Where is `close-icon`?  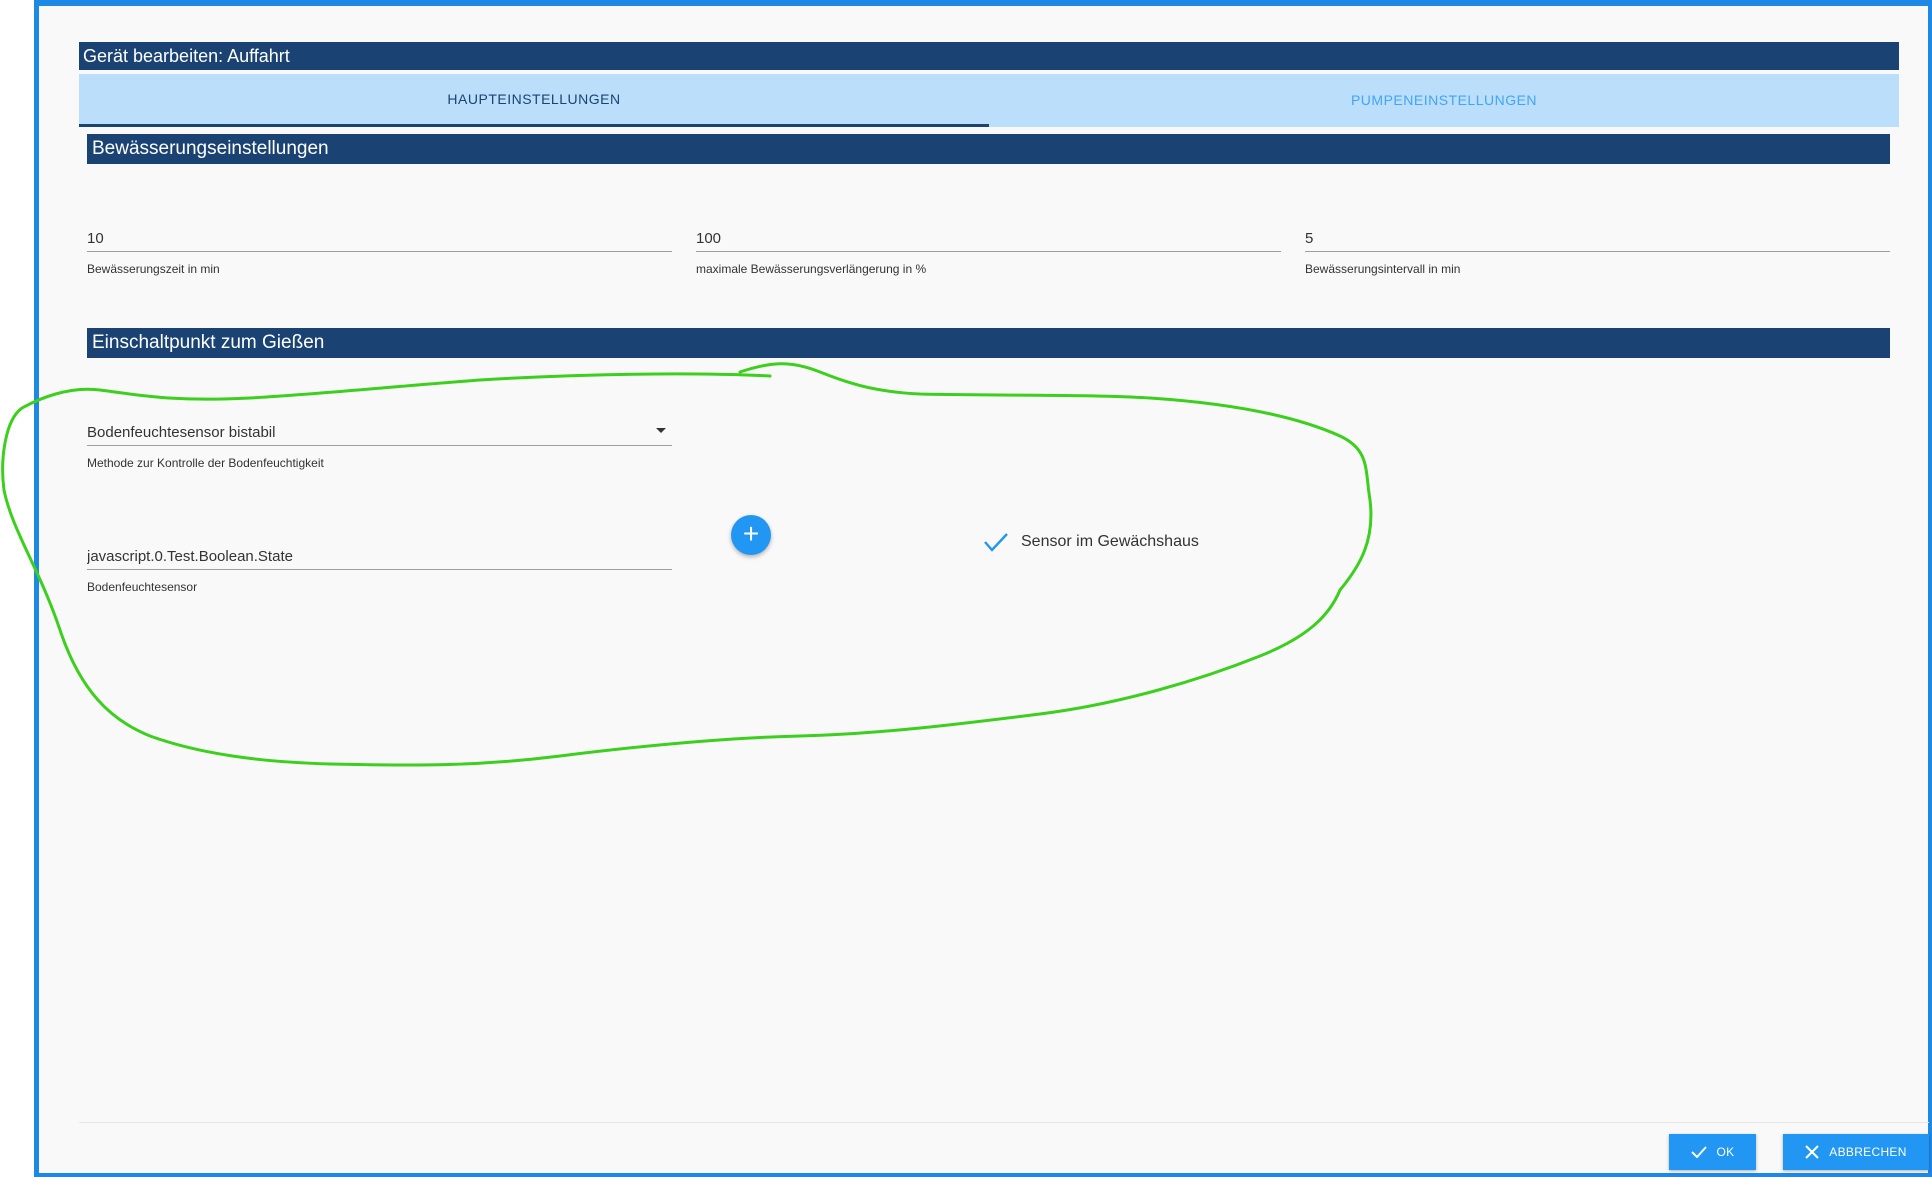 close-icon is located at coordinates (1812, 1152).